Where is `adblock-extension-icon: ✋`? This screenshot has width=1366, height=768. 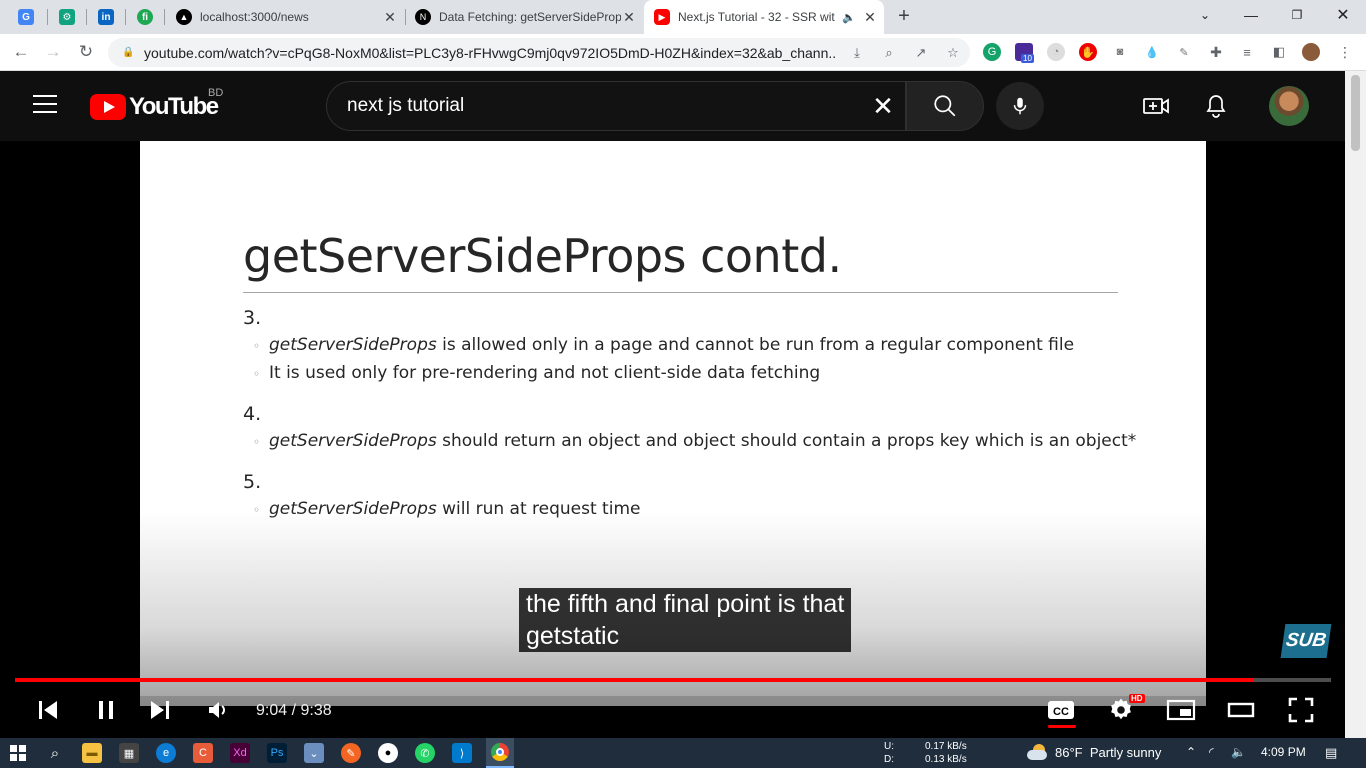 adblock-extension-icon: ✋ is located at coordinates (1088, 52).